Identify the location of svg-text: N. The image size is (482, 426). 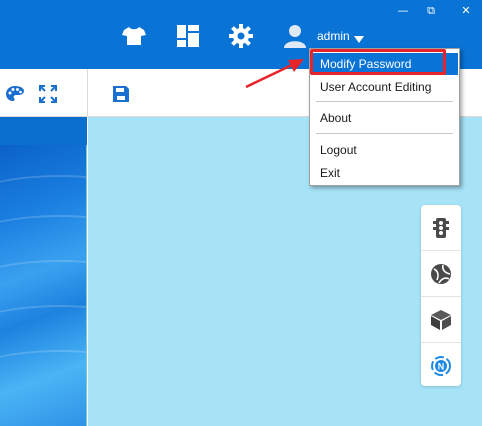
(441, 366).